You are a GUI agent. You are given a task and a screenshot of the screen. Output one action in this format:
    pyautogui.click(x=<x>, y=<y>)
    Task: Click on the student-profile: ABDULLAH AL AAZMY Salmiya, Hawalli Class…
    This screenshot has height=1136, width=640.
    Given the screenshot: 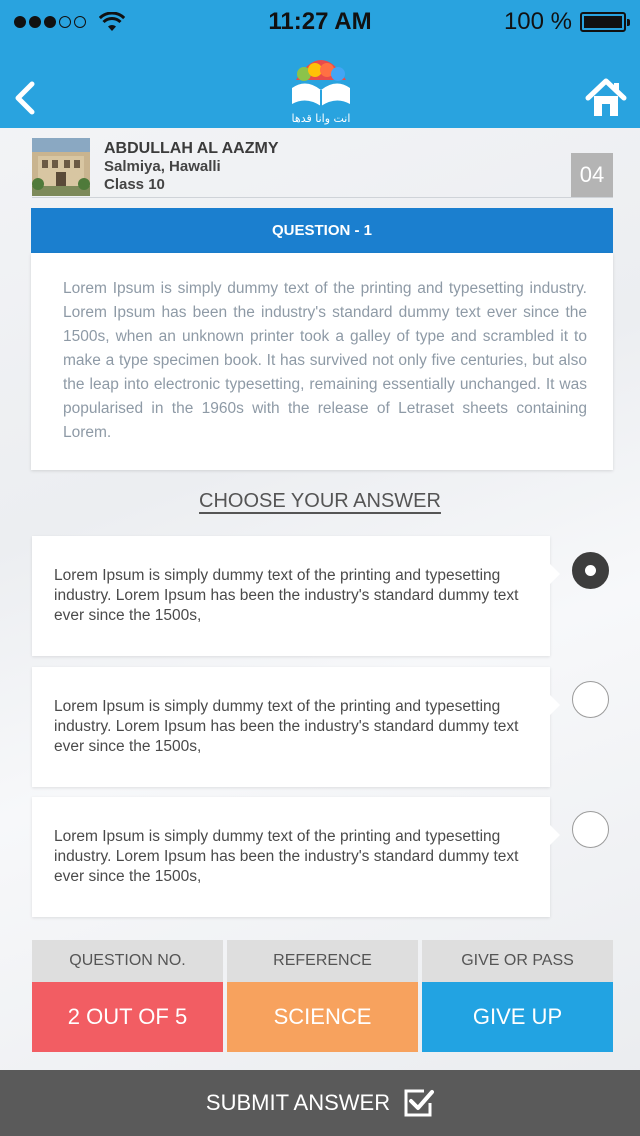 What is the action you would take?
    pyautogui.click(x=322, y=167)
    